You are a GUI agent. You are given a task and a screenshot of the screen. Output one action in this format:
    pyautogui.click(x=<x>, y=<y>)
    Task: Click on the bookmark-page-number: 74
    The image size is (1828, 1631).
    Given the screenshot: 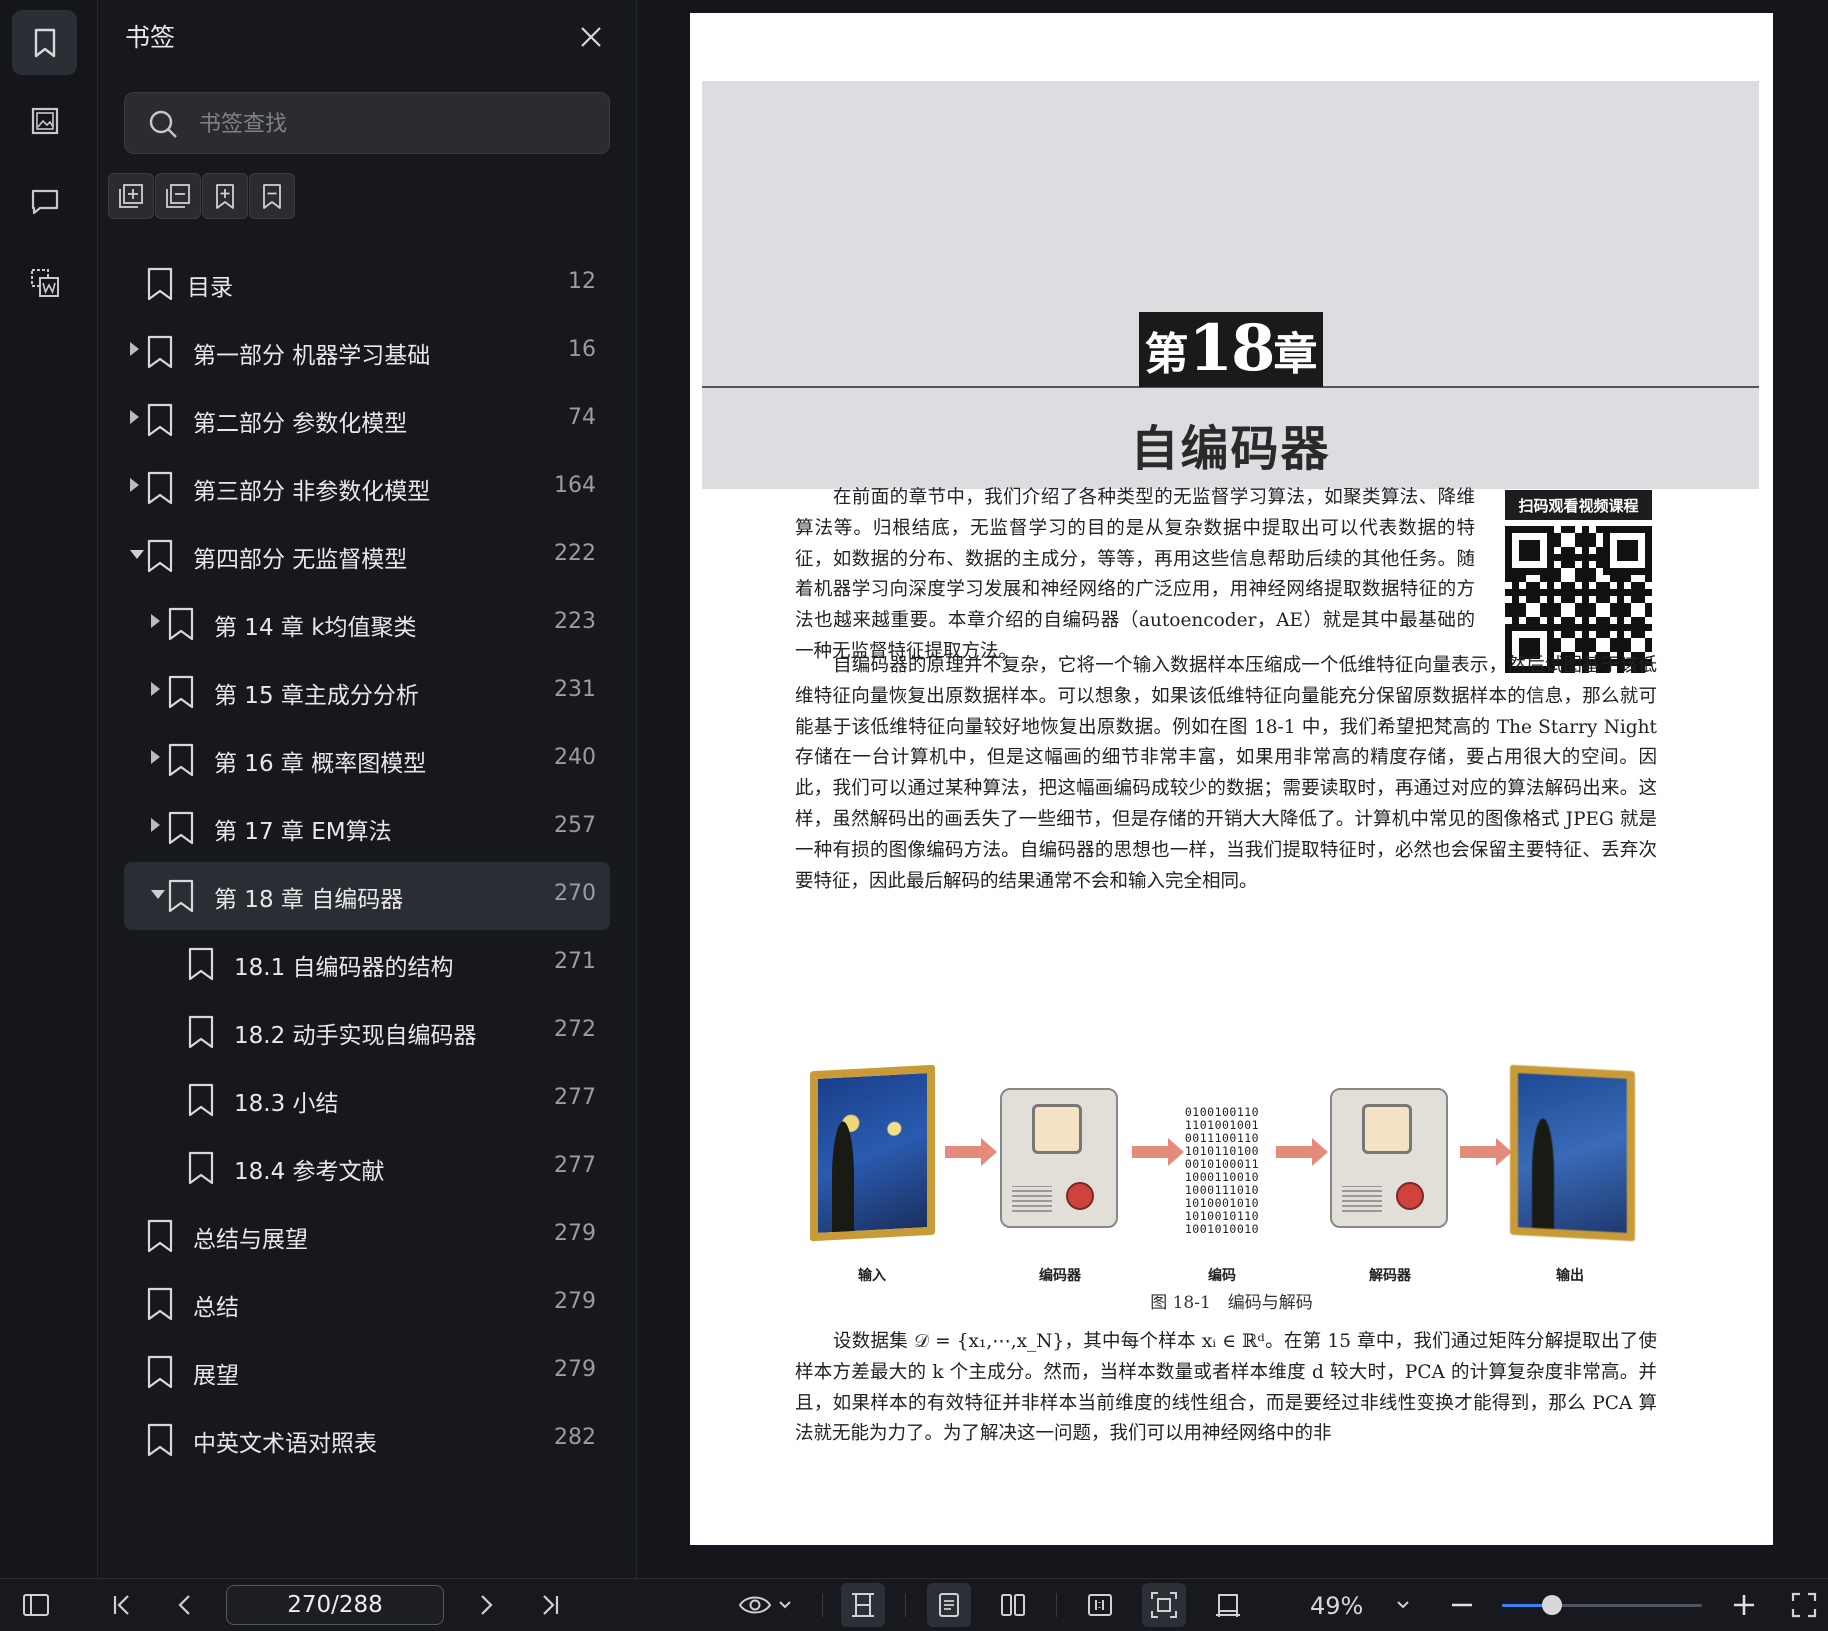 What is the action you would take?
    pyautogui.click(x=582, y=417)
    